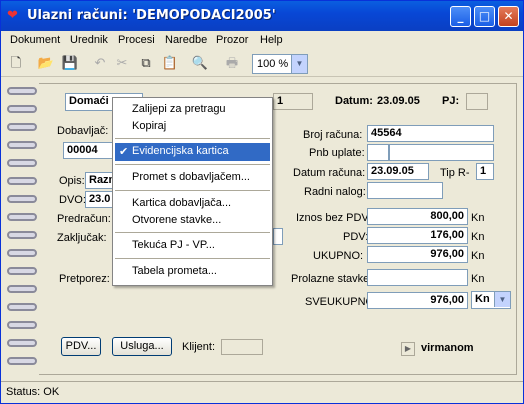 Image resolution: width=524 pixels, height=404 pixels. Describe the element at coordinates (378, 152) in the screenshot. I see `payment-ref-model-field` at that location.